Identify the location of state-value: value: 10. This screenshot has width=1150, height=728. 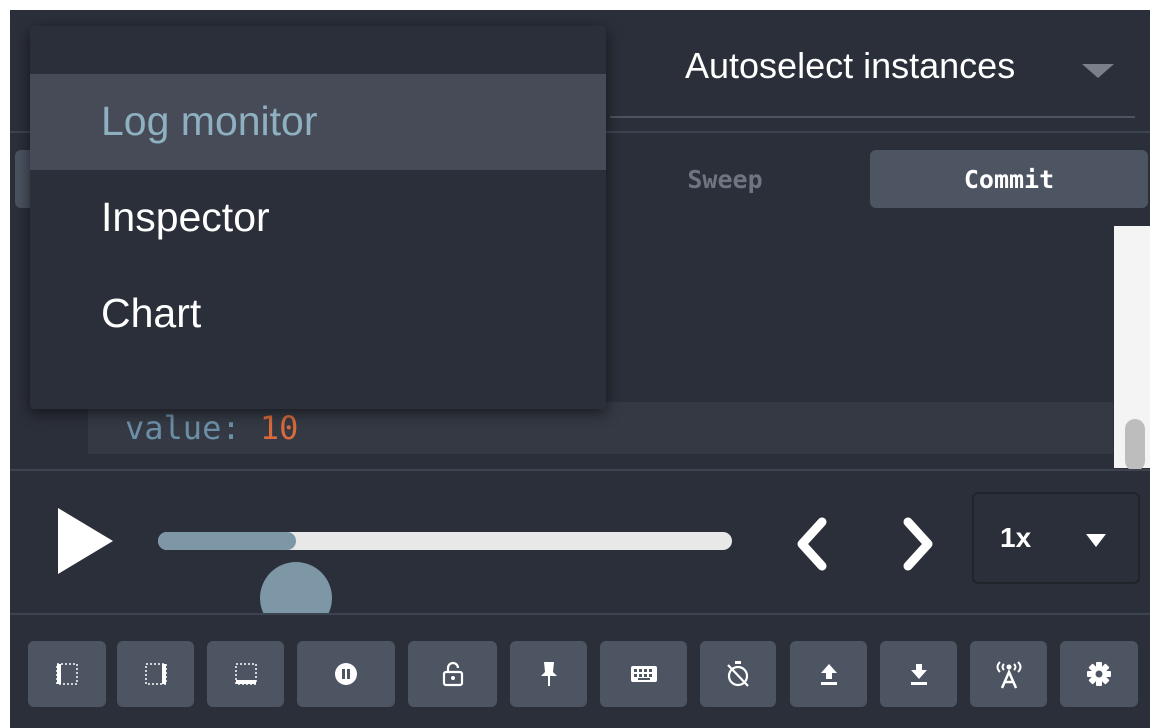
(211, 428).